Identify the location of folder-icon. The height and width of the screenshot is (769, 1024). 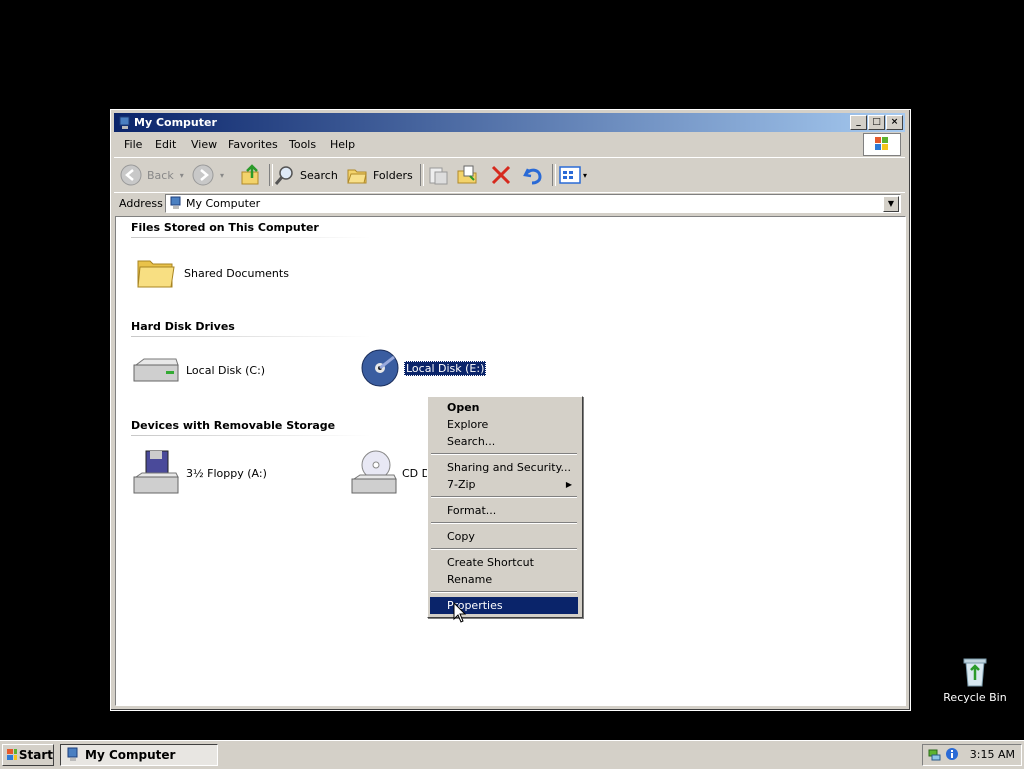
(156, 274).